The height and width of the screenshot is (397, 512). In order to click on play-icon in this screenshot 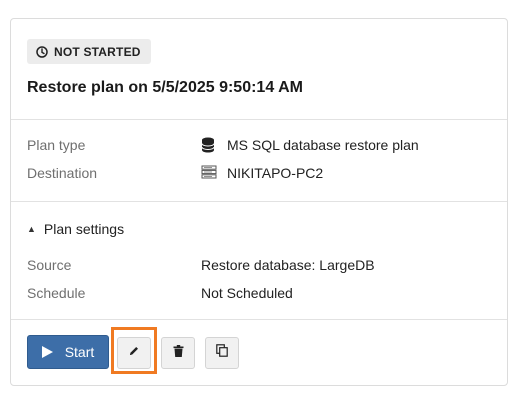, I will do `click(47, 352)`.